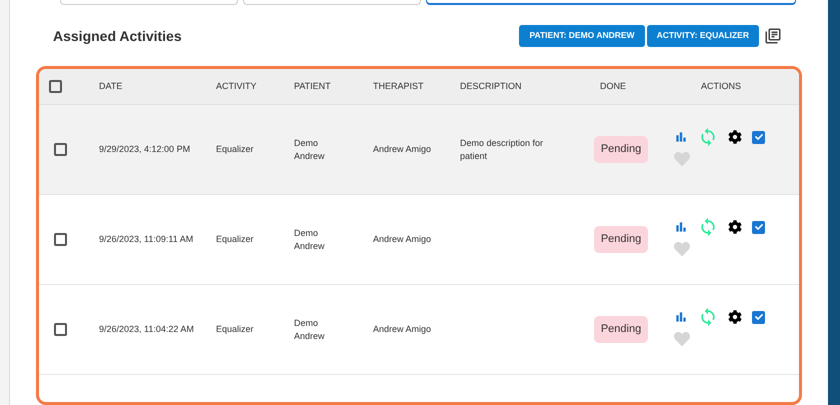 This screenshot has width=840, height=405. I want to click on column-header: ACTIONS, so click(720, 85).